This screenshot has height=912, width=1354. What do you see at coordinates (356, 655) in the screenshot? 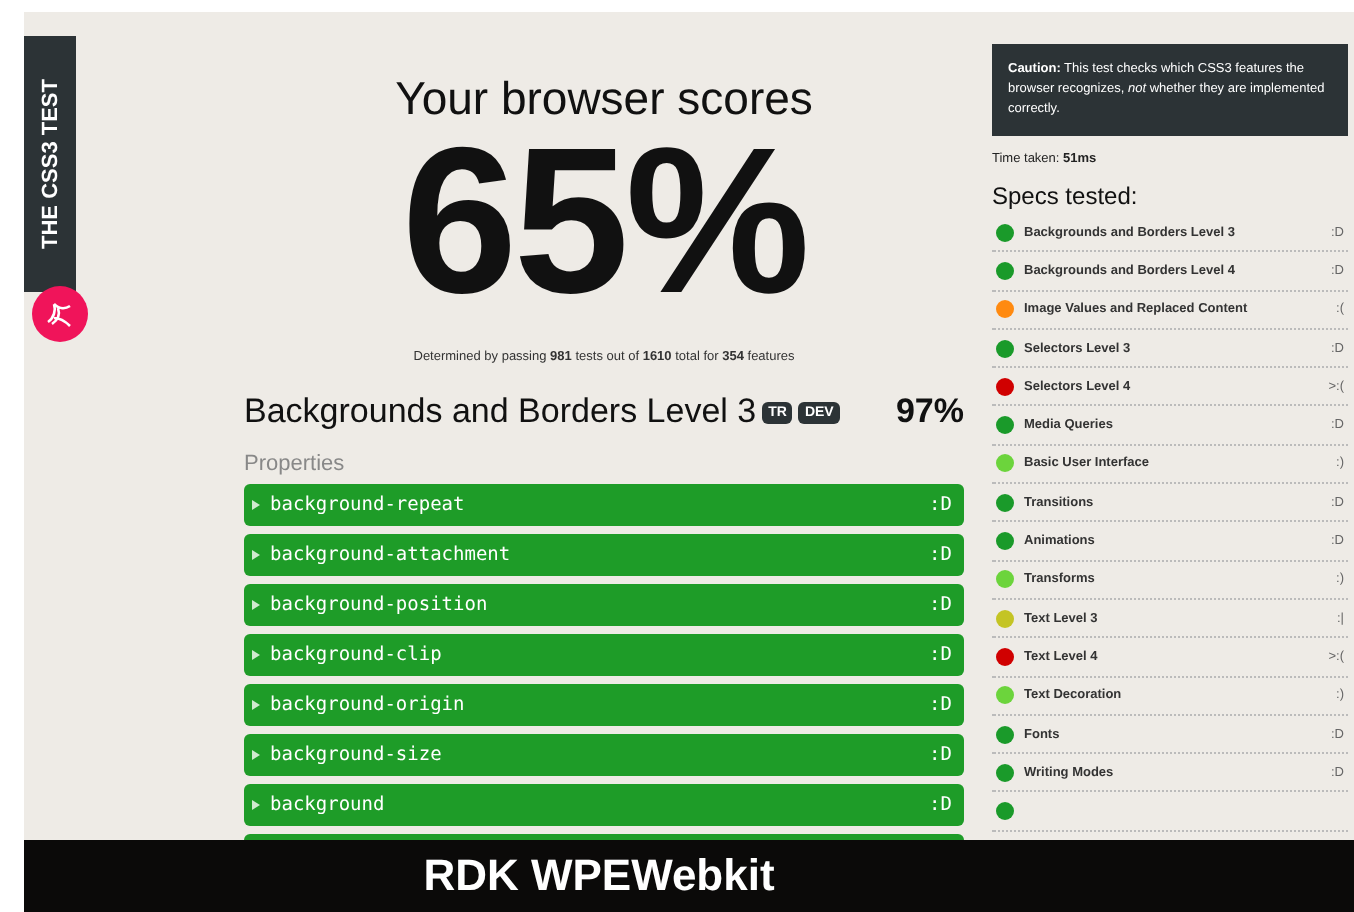
I see `property-name: background-clip` at bounding box center [356, 655].